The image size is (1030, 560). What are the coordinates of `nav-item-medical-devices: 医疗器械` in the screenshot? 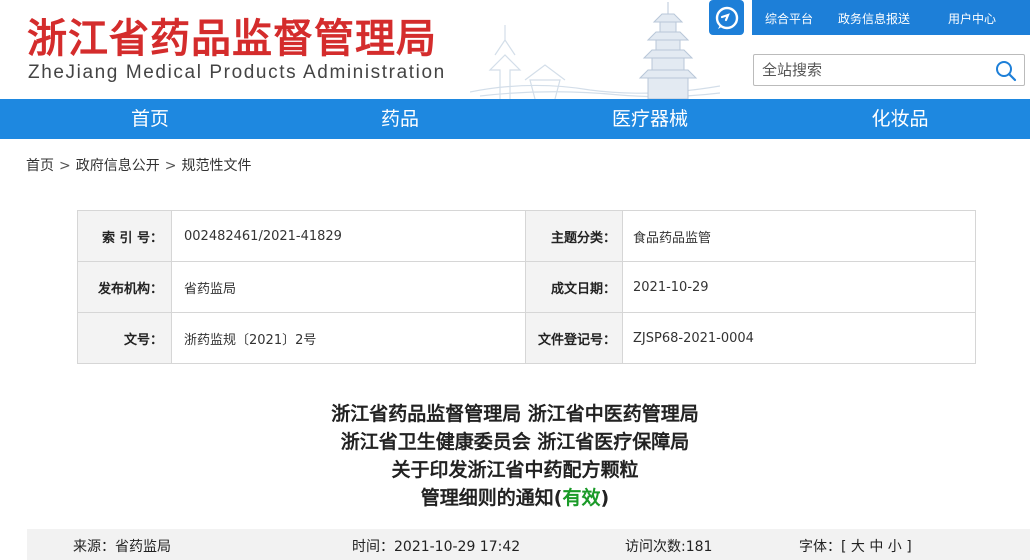 It's located at (650, 119).